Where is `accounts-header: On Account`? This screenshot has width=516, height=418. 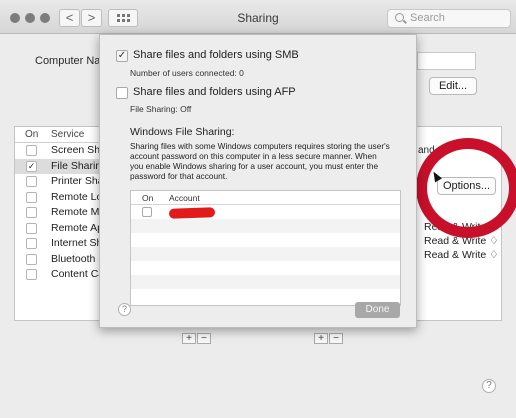 accounts-header: On Account is located at coordinates (265, 198).